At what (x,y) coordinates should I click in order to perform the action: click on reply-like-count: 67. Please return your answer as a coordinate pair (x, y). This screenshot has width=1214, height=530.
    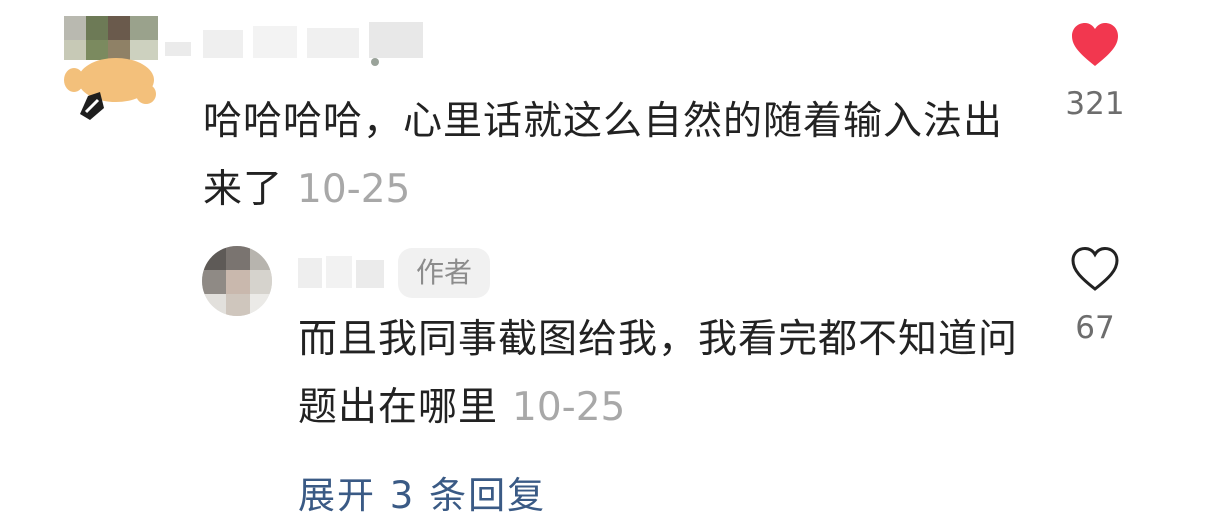
    Looking at the image, I should click on (1095, 328).